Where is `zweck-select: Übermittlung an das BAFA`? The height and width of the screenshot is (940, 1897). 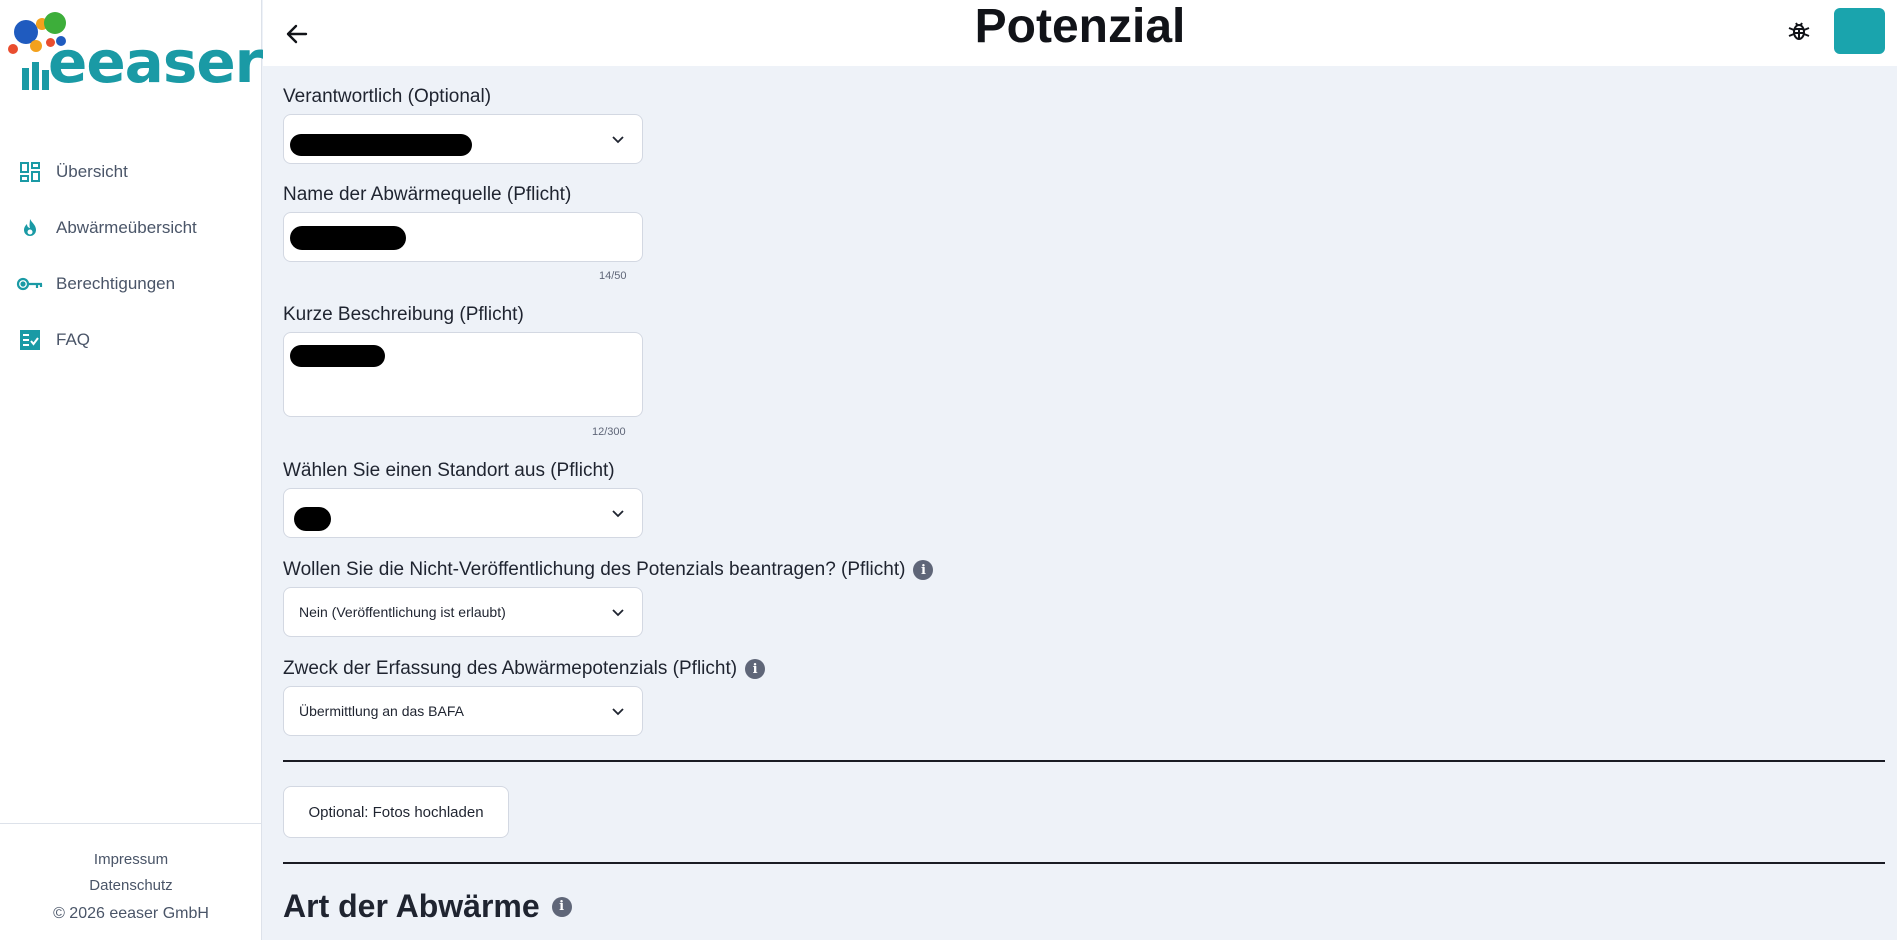 zweck-select: Übermittlung an das BAFA is located at coordinates (463, 711).